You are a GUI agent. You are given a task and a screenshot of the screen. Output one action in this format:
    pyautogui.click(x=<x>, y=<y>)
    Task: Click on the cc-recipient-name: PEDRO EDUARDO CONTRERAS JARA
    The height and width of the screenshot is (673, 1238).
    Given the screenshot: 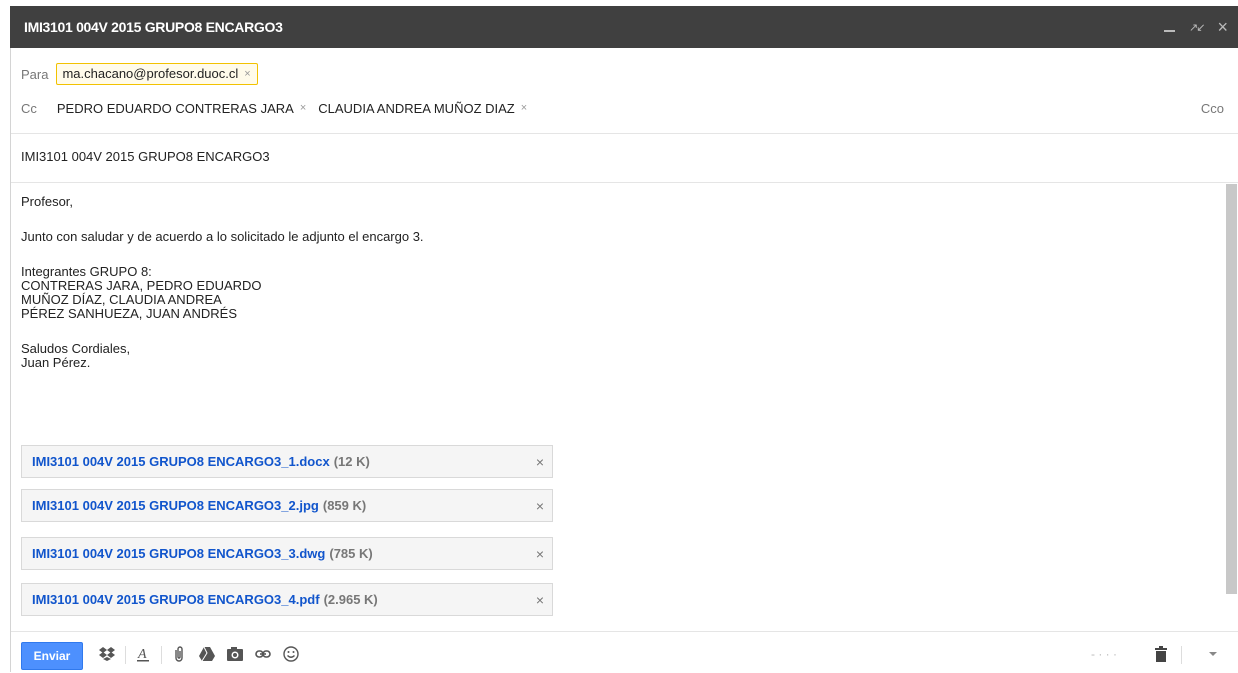 What is the action you would take?
    pyautogui.click(x=175, y=108)
    